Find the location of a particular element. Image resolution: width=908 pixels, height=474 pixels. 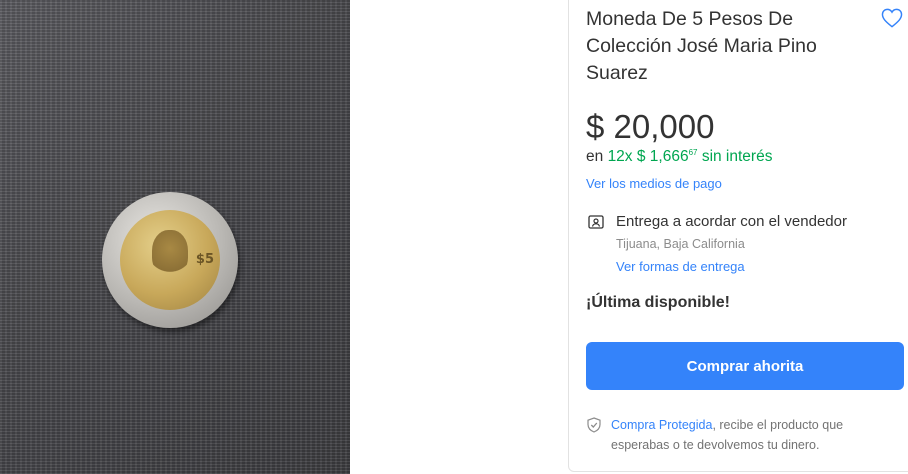

installments-prefix: en is located at coordinates (595, 156).